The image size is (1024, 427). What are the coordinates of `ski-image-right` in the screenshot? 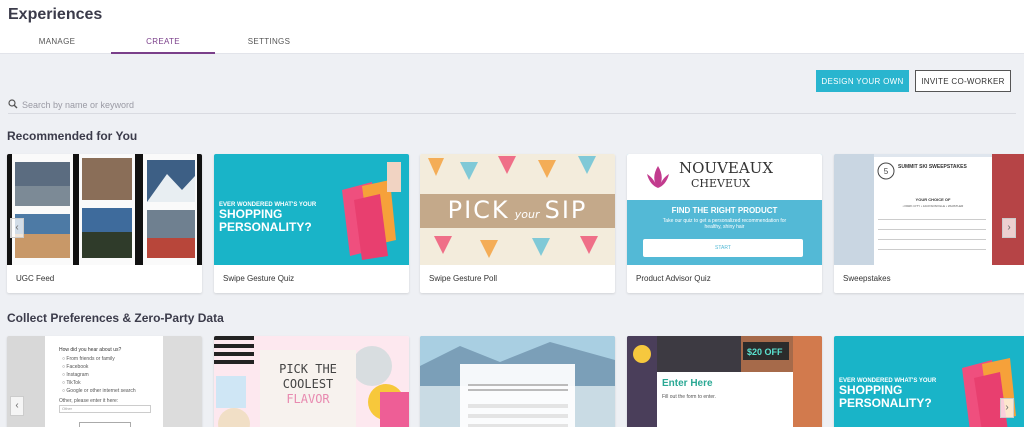 It's located at (1008, 209).